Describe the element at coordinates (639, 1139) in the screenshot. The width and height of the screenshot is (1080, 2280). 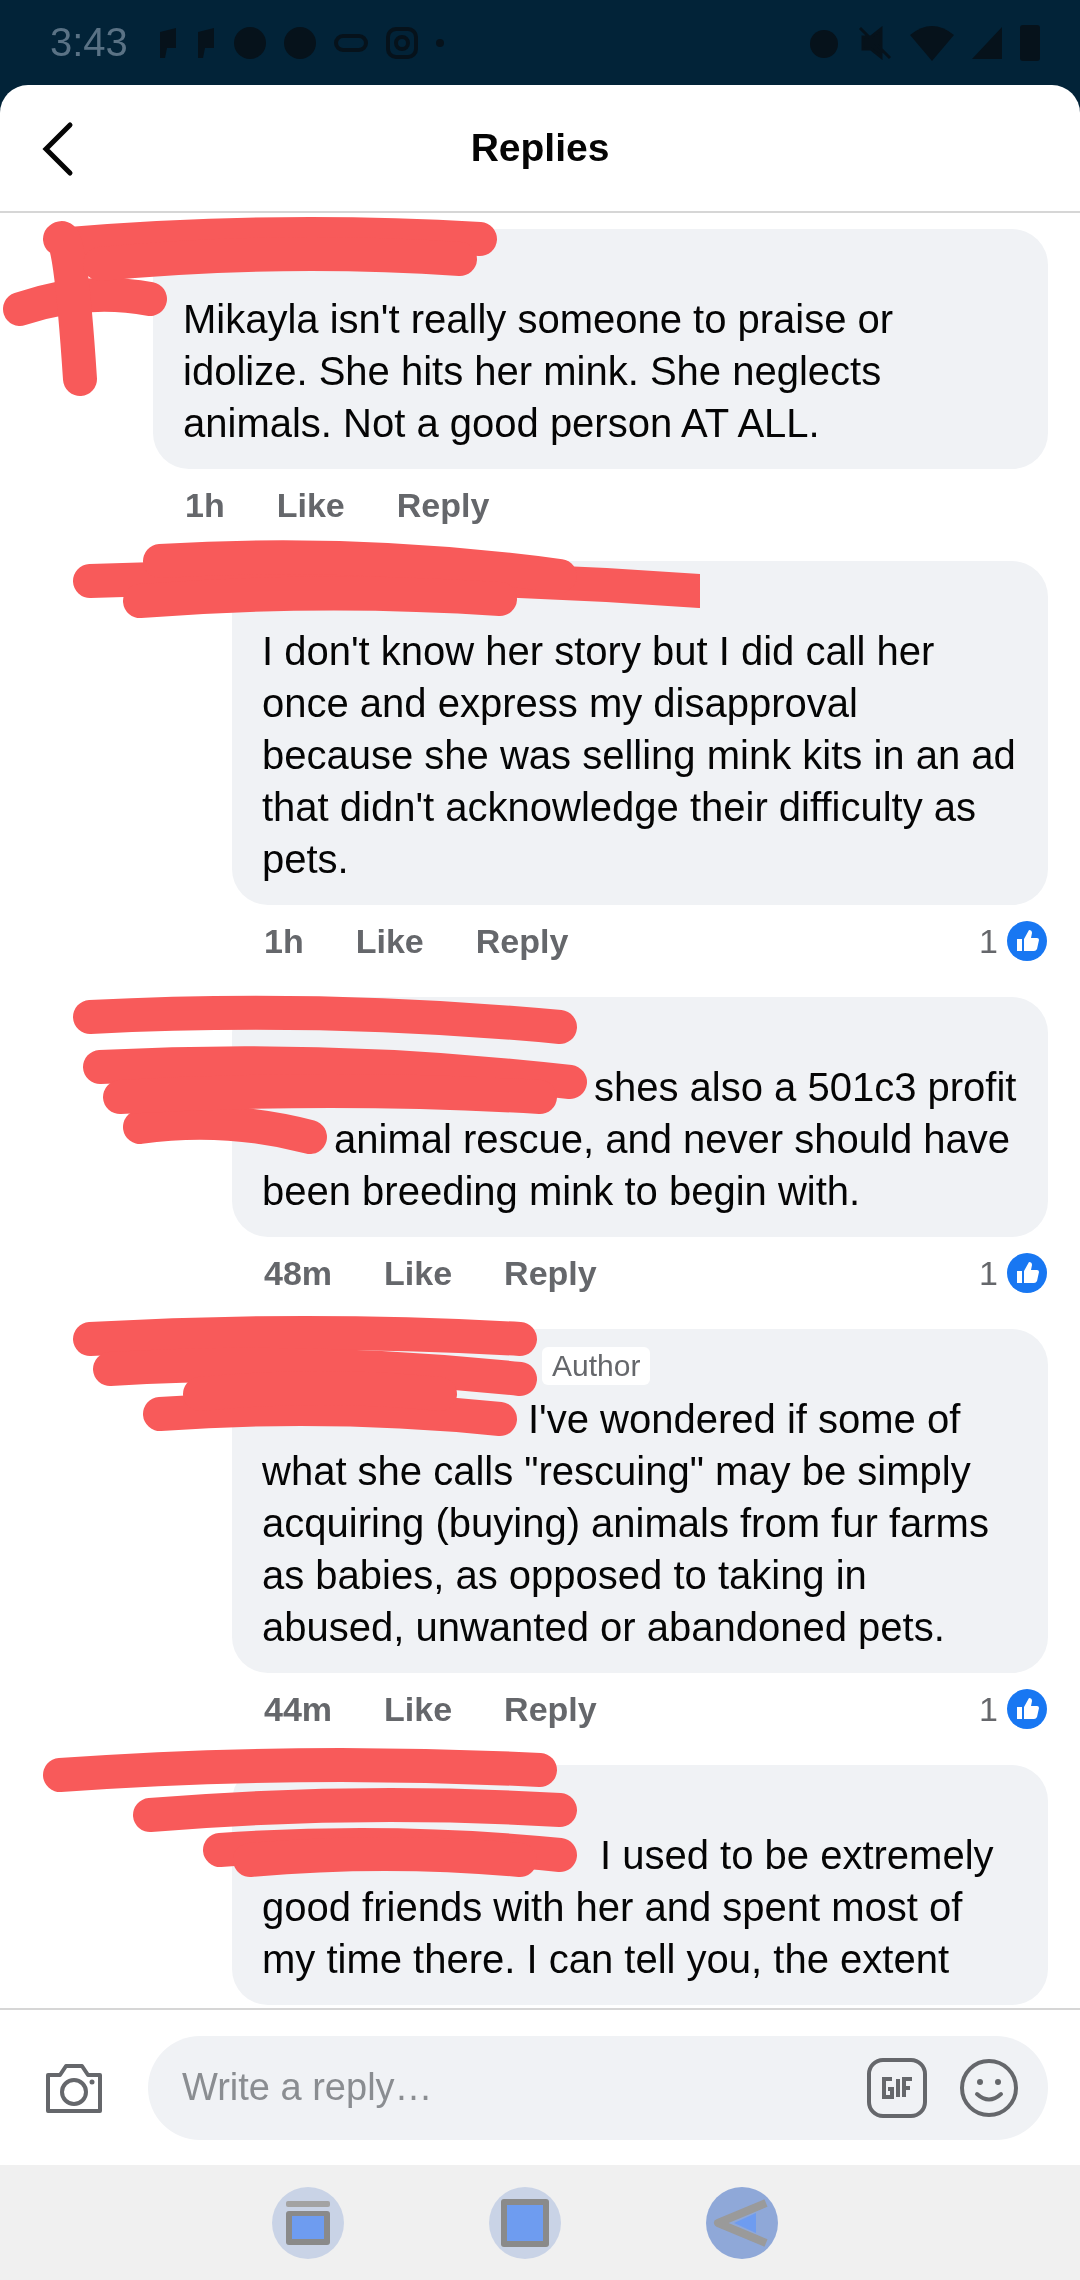
I see `comment-text: shes also a 501c3 profit animal rescue, and never should have been breeding mink to begin with.` at that location.